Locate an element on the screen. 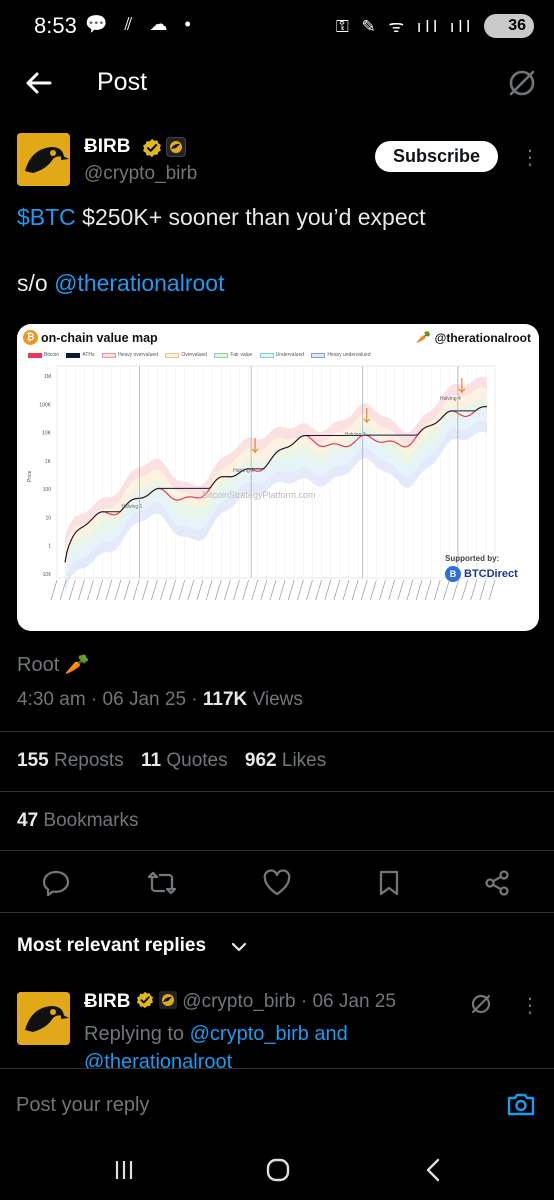 This screenshot has height=1200, width=554. mention-link: @therationalroot is located at coordinates (139, 283).